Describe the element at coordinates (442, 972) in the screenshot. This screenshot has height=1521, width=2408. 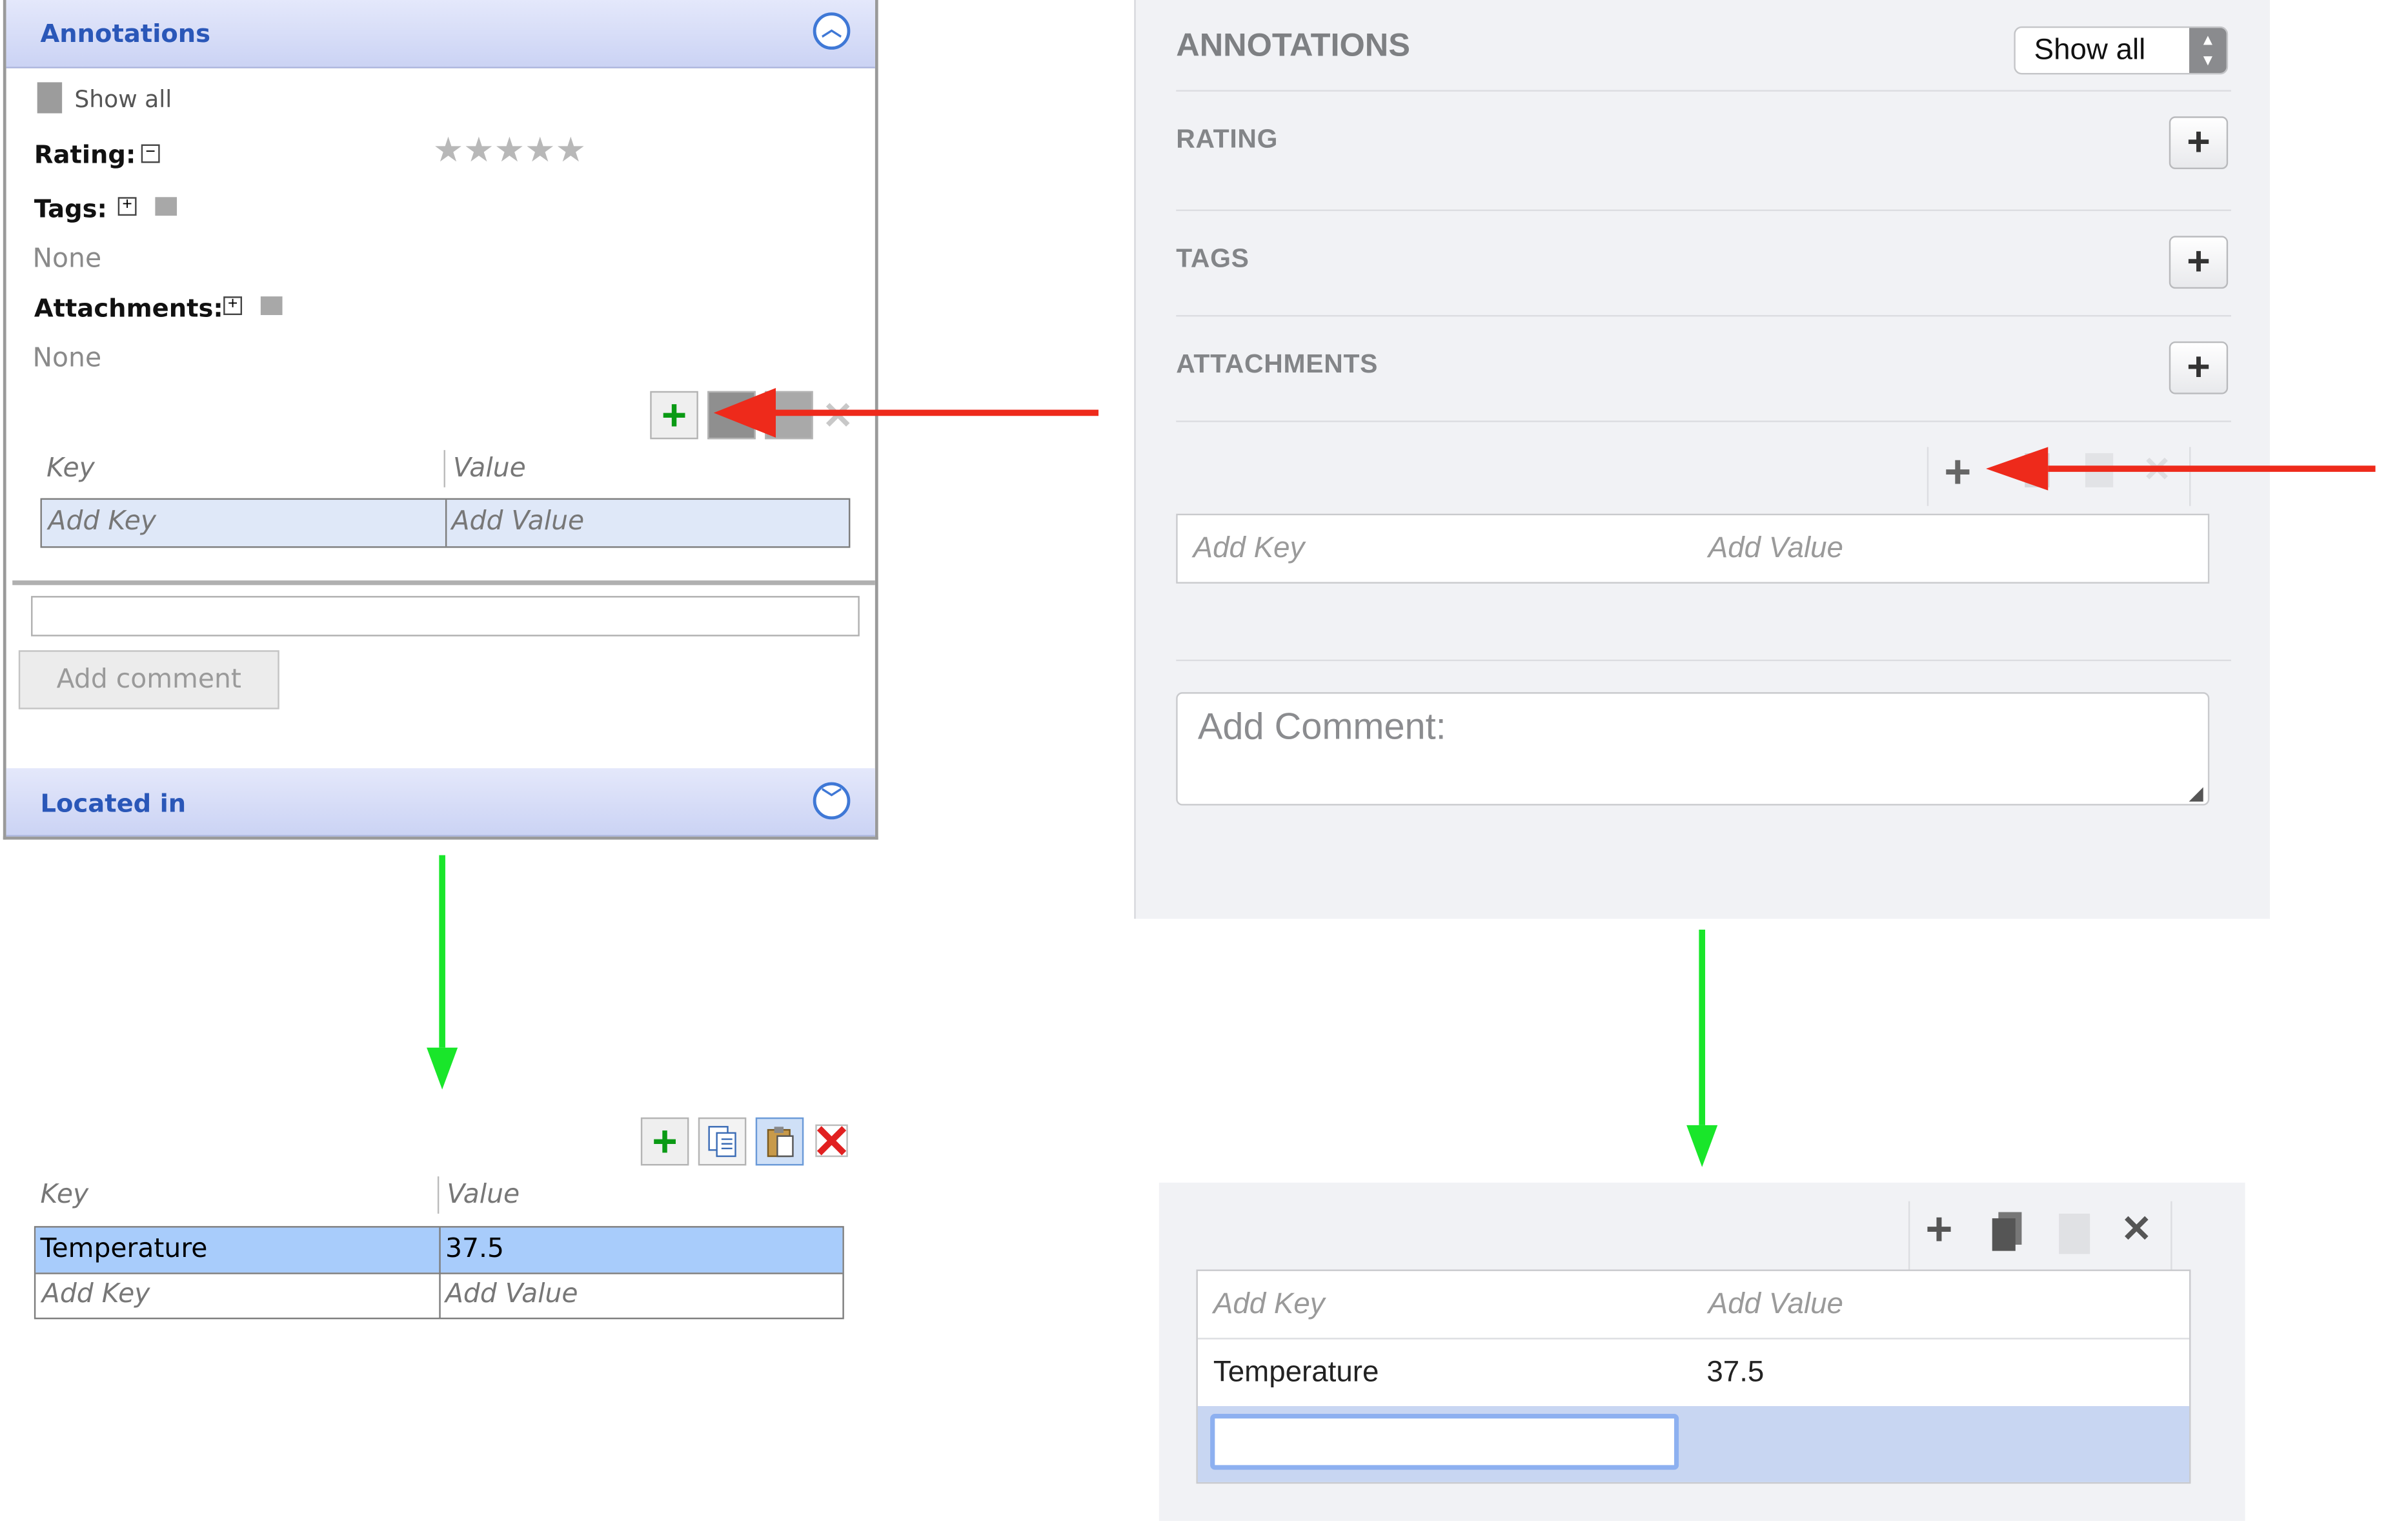
I see `green-arrow-left` at that location.